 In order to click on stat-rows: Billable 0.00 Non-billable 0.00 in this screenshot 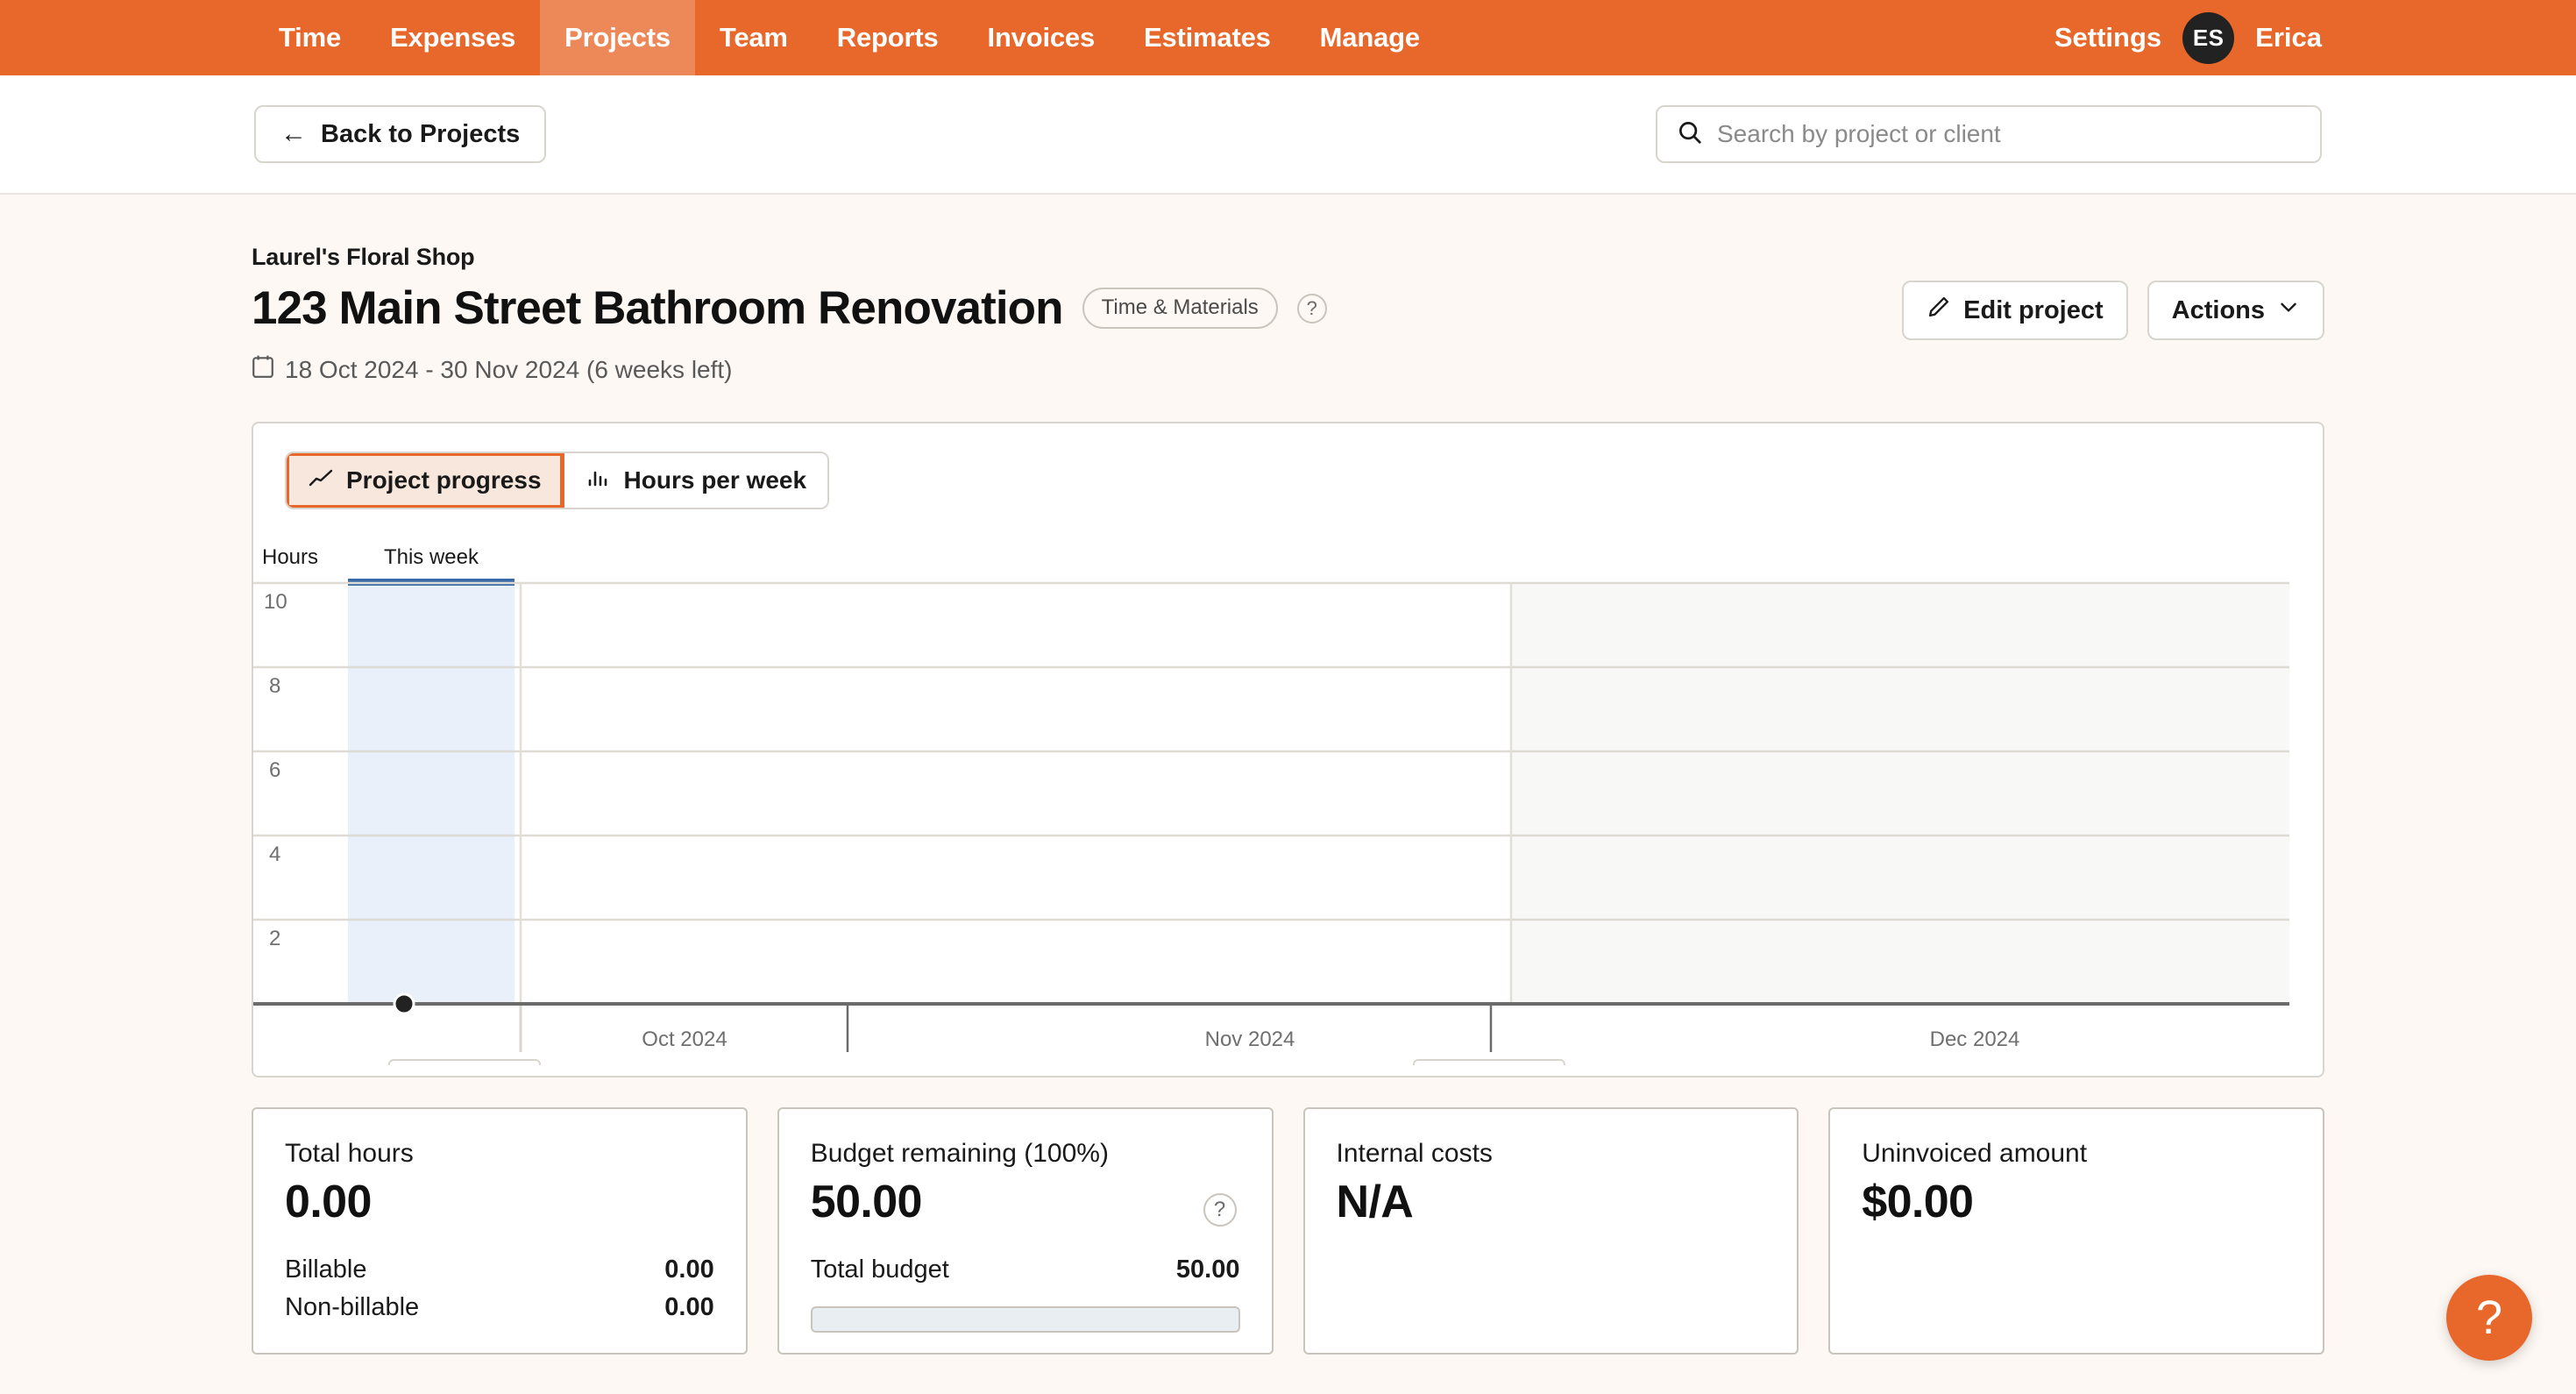, I will do `click(499, 1288)`.